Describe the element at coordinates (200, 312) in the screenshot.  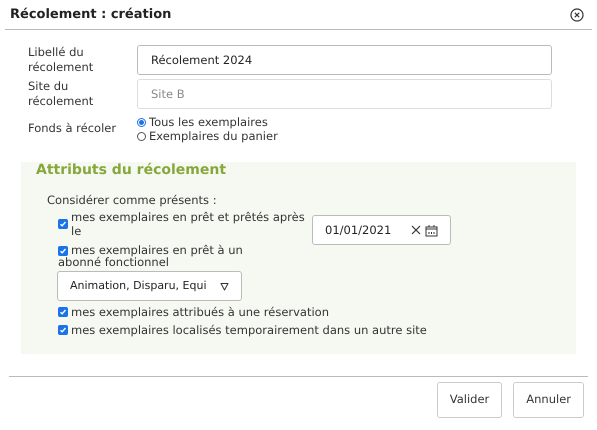
I see `option-label: mes exemplaires attribués à une réservation` at that location.